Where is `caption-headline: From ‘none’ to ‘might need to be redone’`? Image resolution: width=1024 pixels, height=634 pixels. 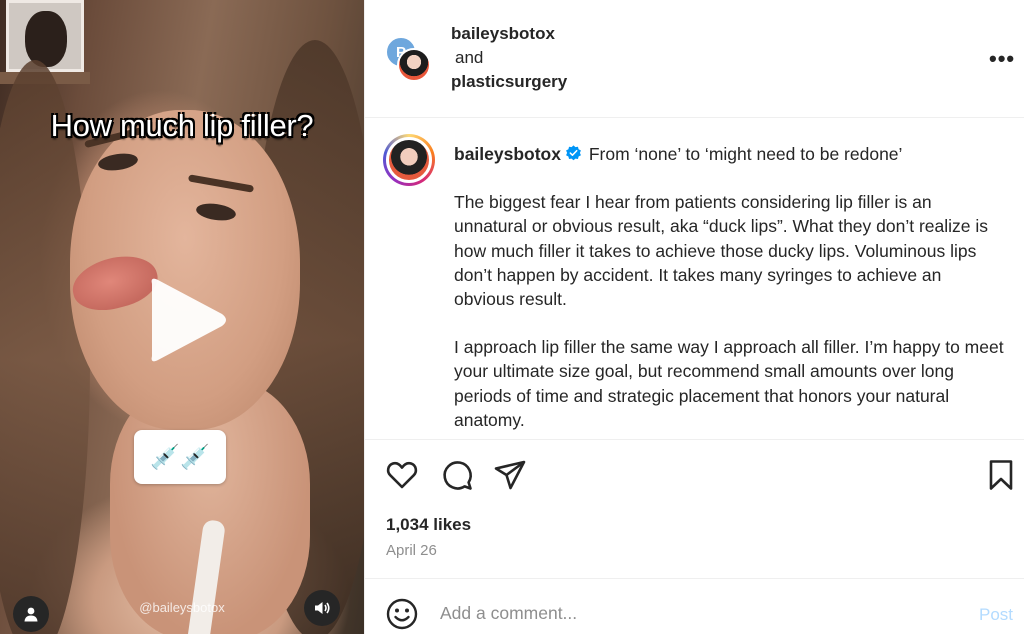 caption-headline: From ‘none’ to ‘might need to be redone’ is located at coordinates (745, 154).